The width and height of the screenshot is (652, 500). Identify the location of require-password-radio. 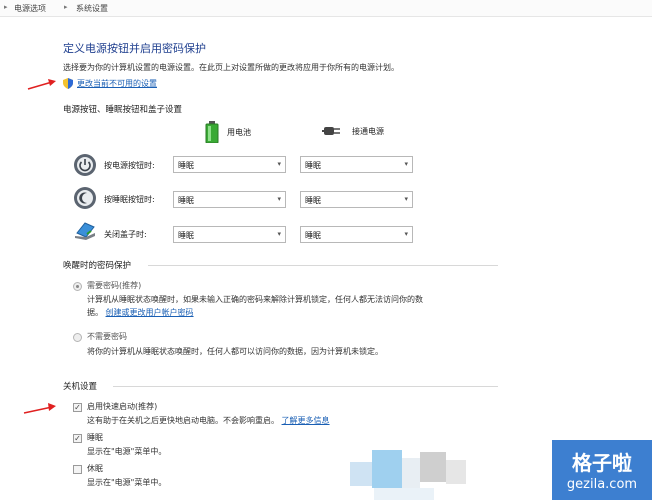
(77, 286).